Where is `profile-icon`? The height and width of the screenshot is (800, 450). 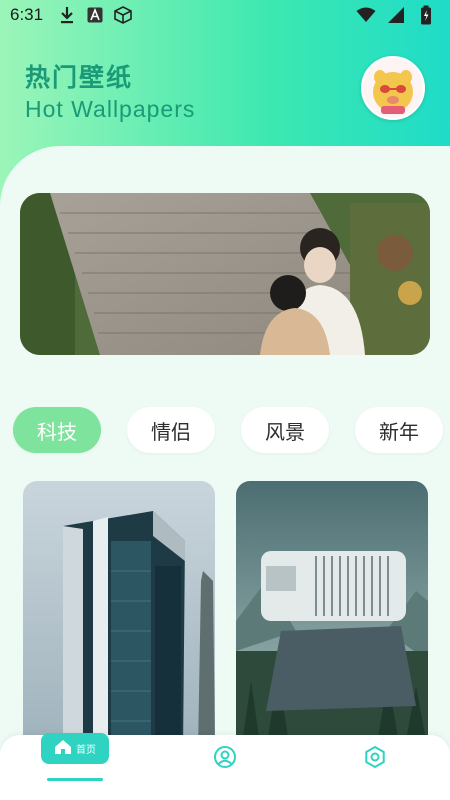
profile-icon is located at coordinates (225, 757).